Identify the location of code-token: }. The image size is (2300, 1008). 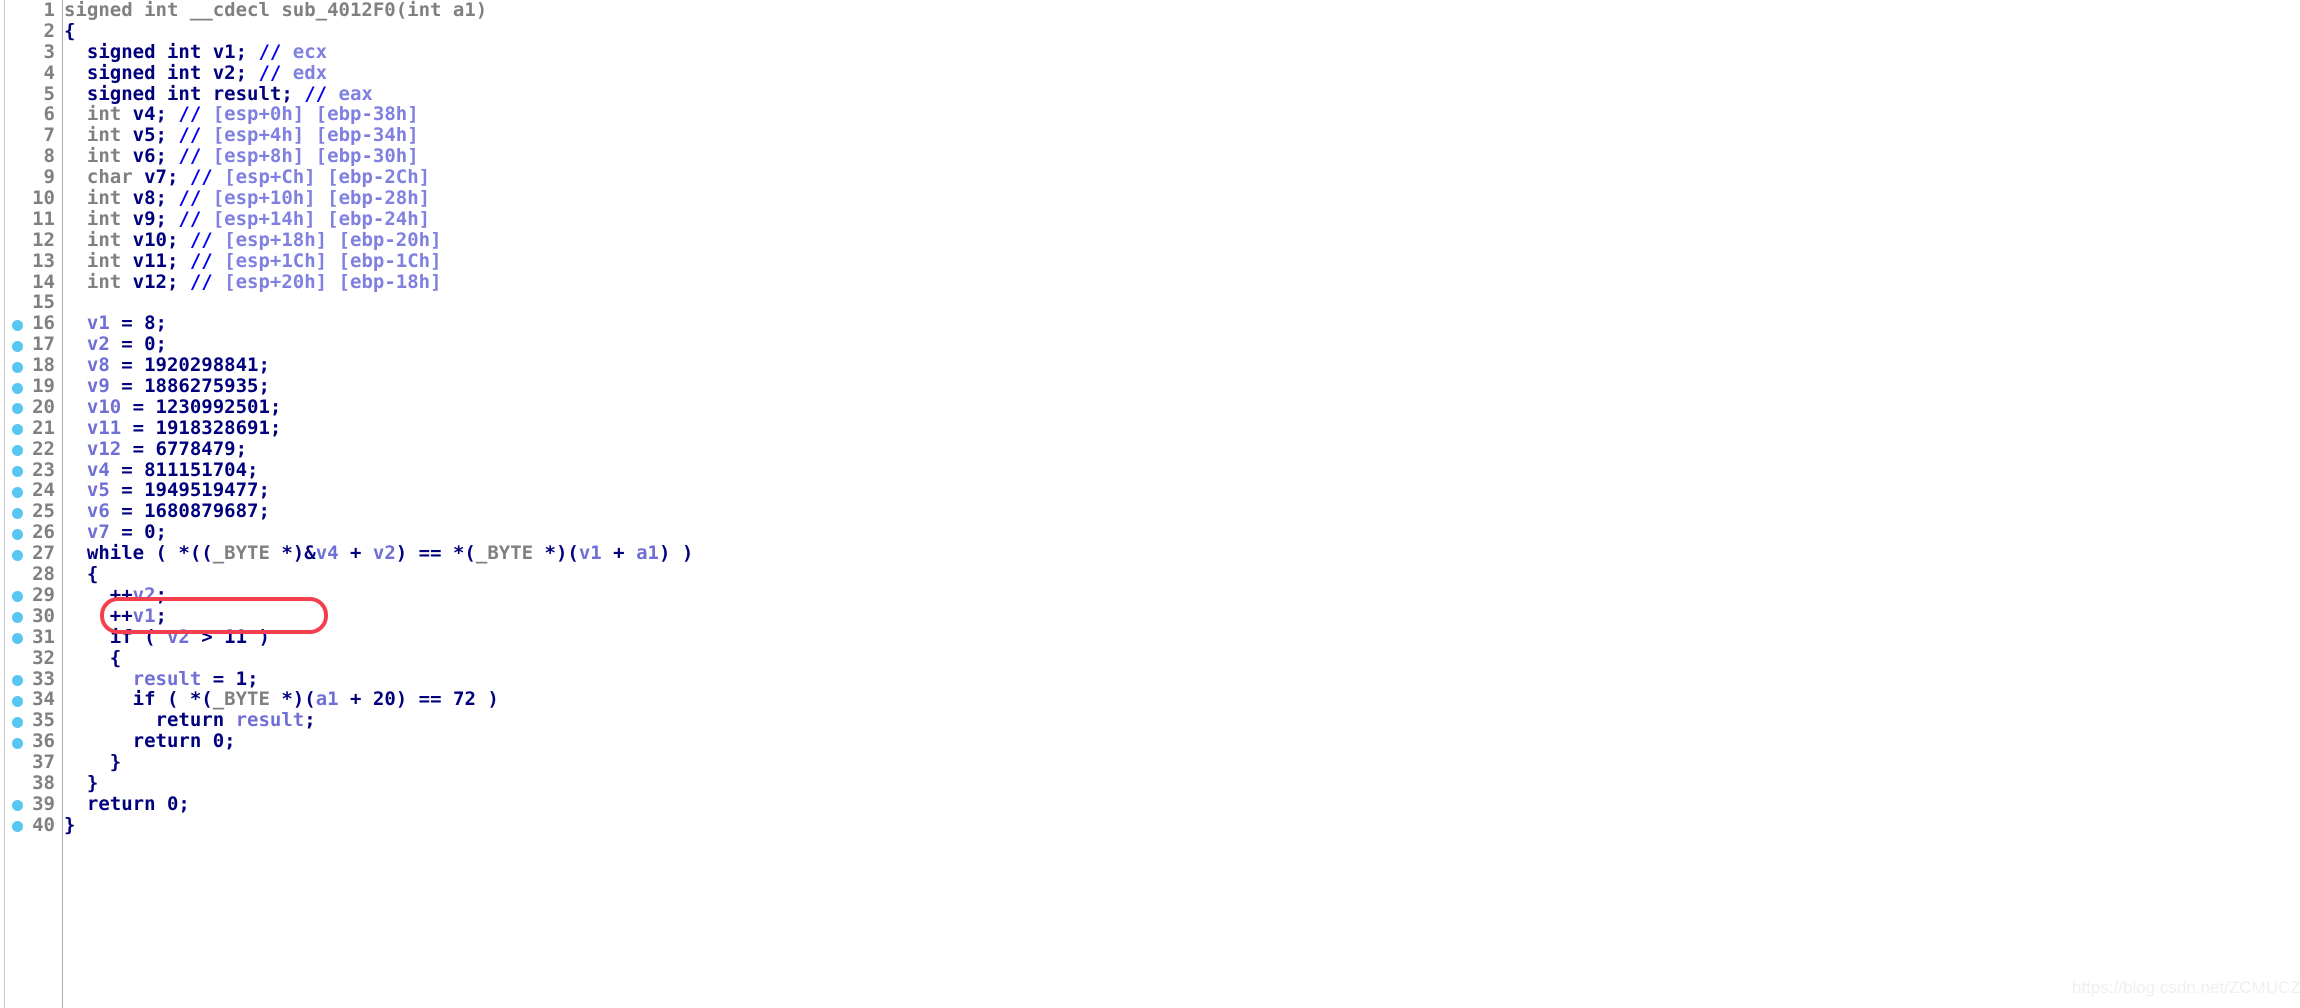
(93, 762).